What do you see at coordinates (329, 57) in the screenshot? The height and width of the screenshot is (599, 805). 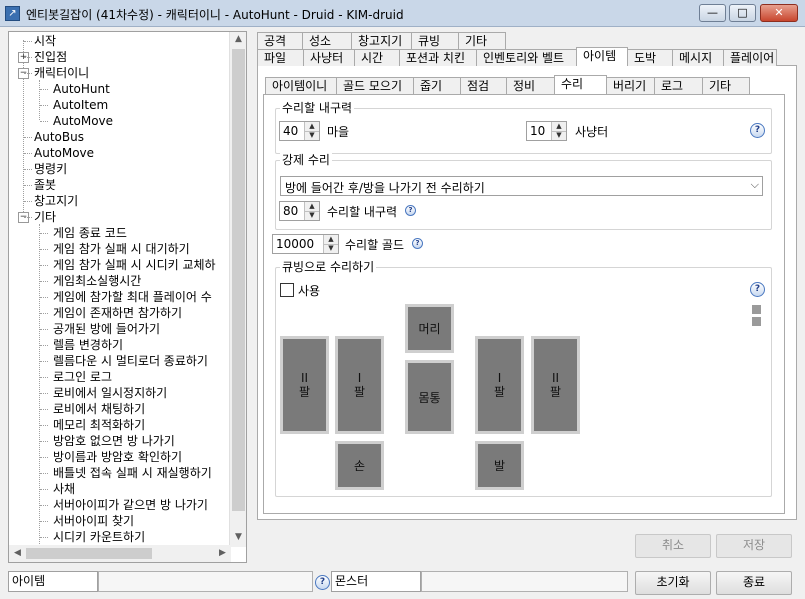 I see `tab-row2-1: 사냥터` at bounding box center [329, 57].